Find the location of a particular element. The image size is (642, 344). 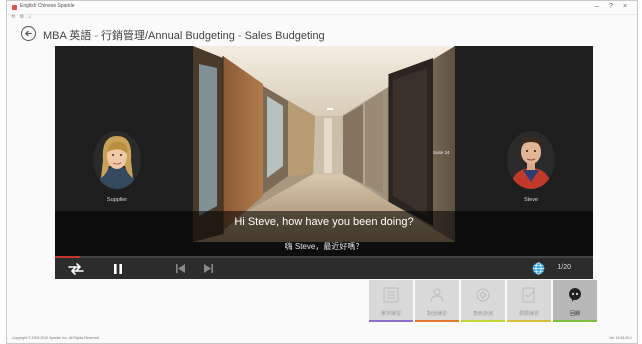

breadcrumb-lesson: Sales Budgeting is located at coordinates (284, 36).